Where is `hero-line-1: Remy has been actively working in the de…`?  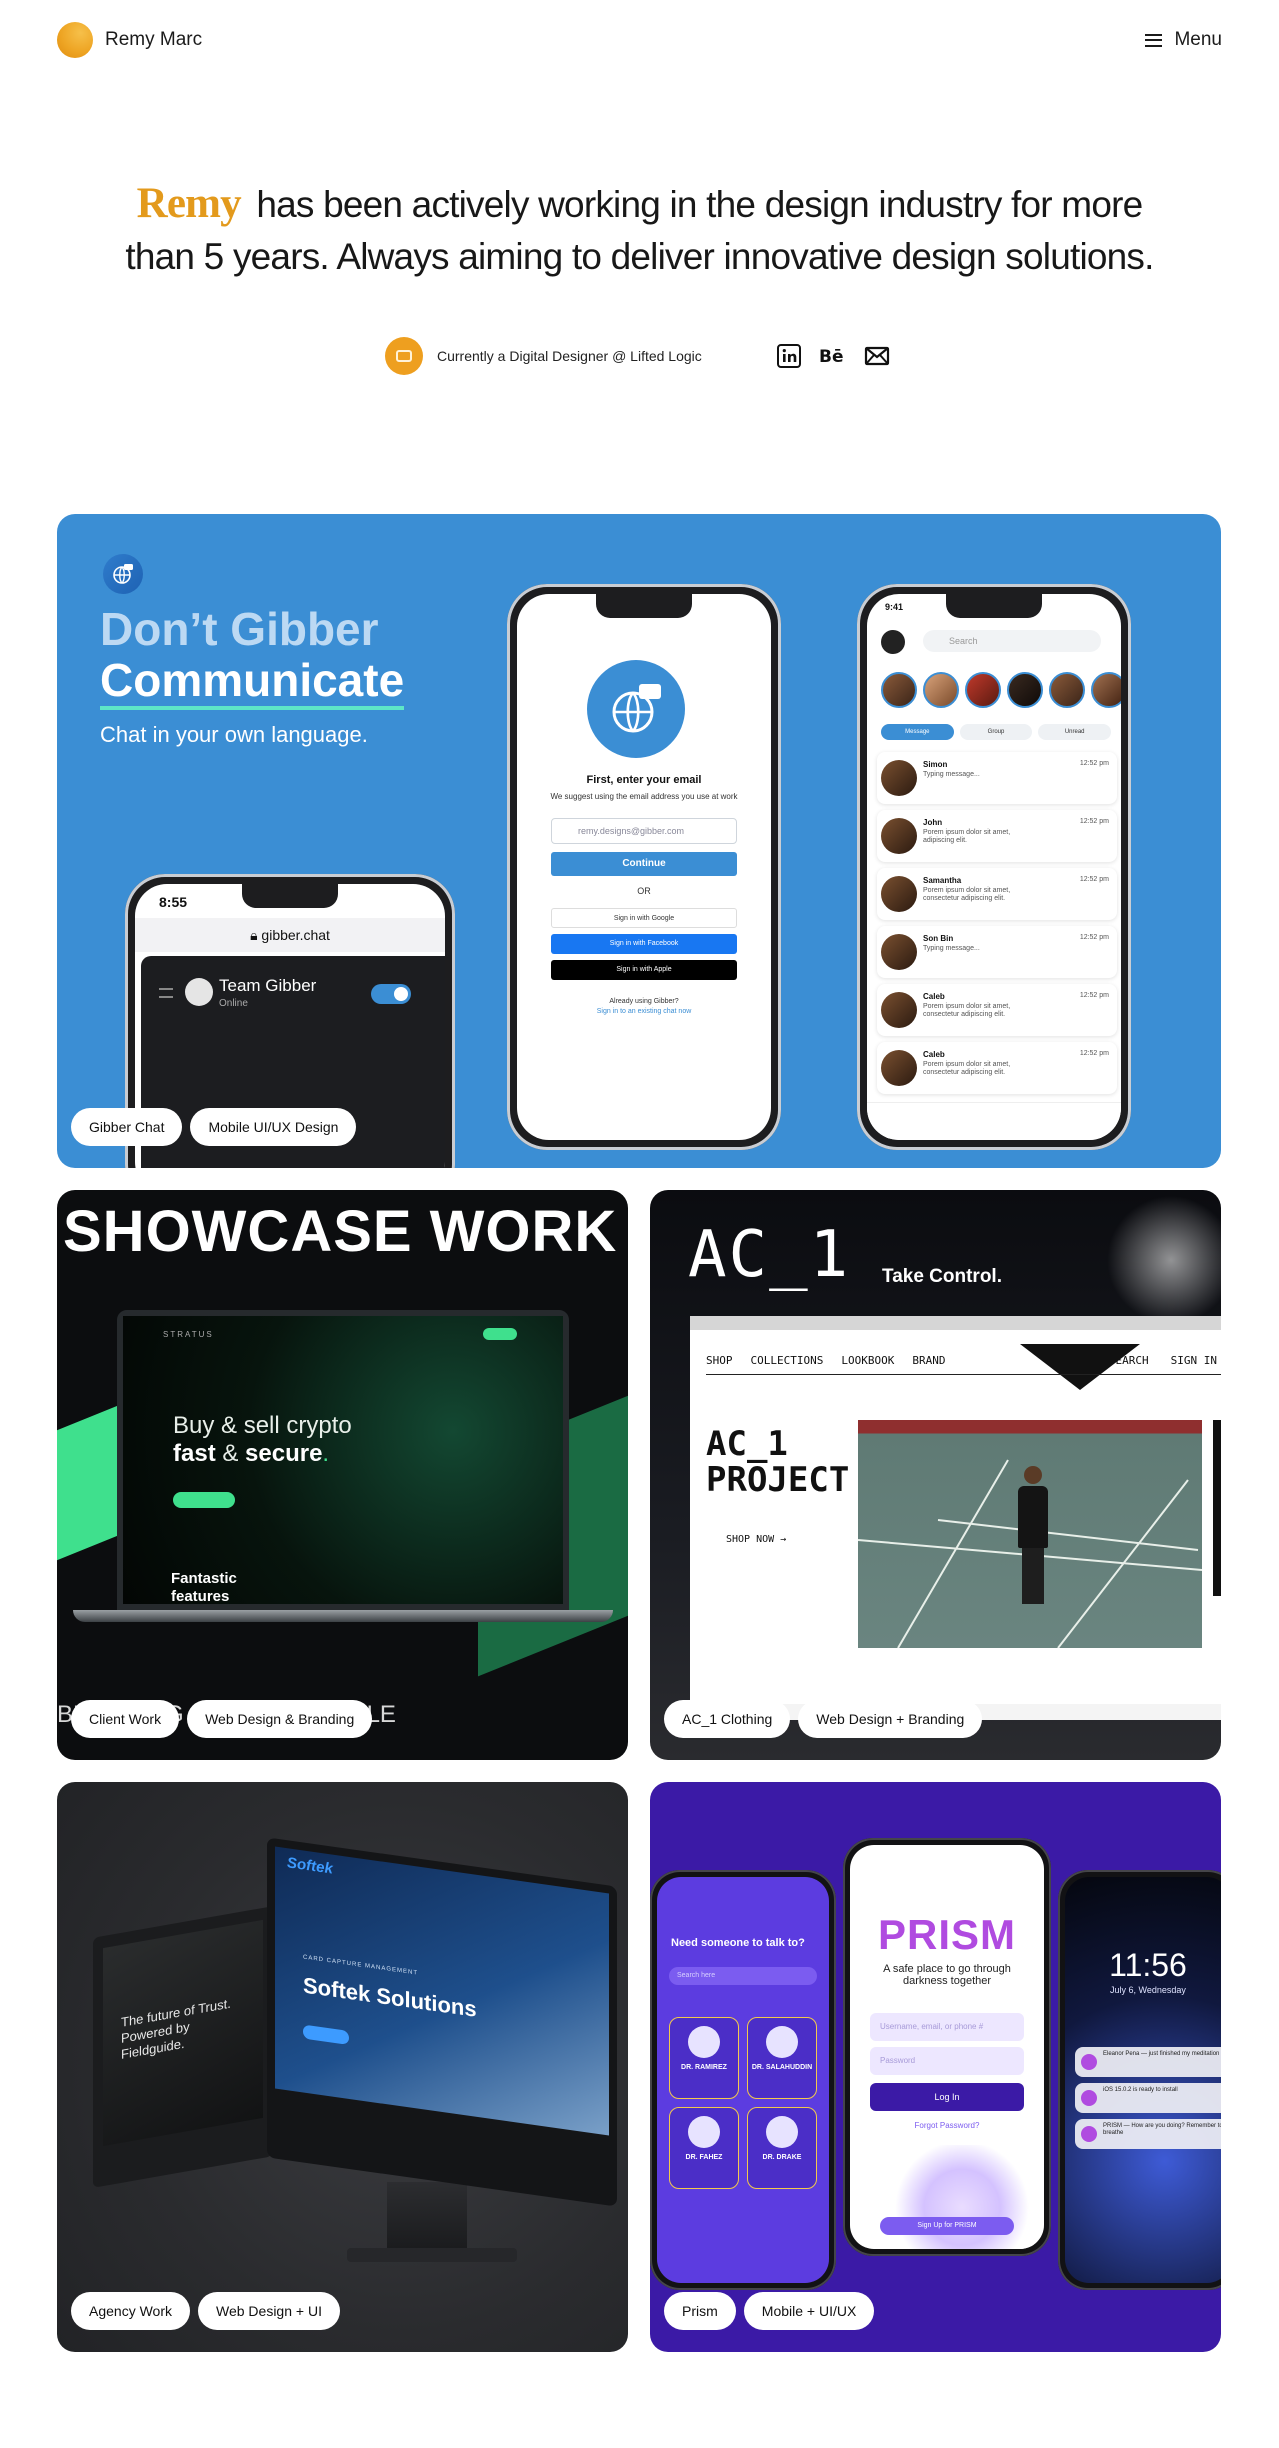
hero-line-1: Remy has been actively working in the de… is located at coordinates (639, 204).